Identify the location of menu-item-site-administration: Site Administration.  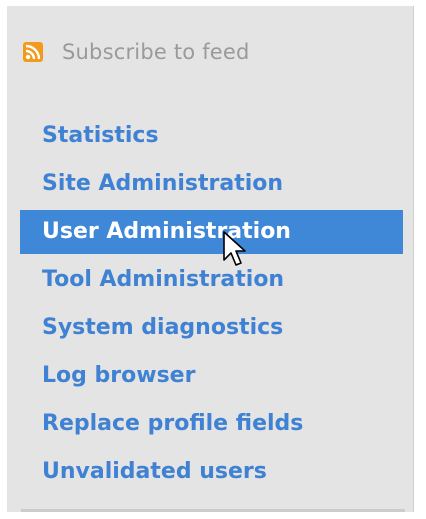
(211, 186).